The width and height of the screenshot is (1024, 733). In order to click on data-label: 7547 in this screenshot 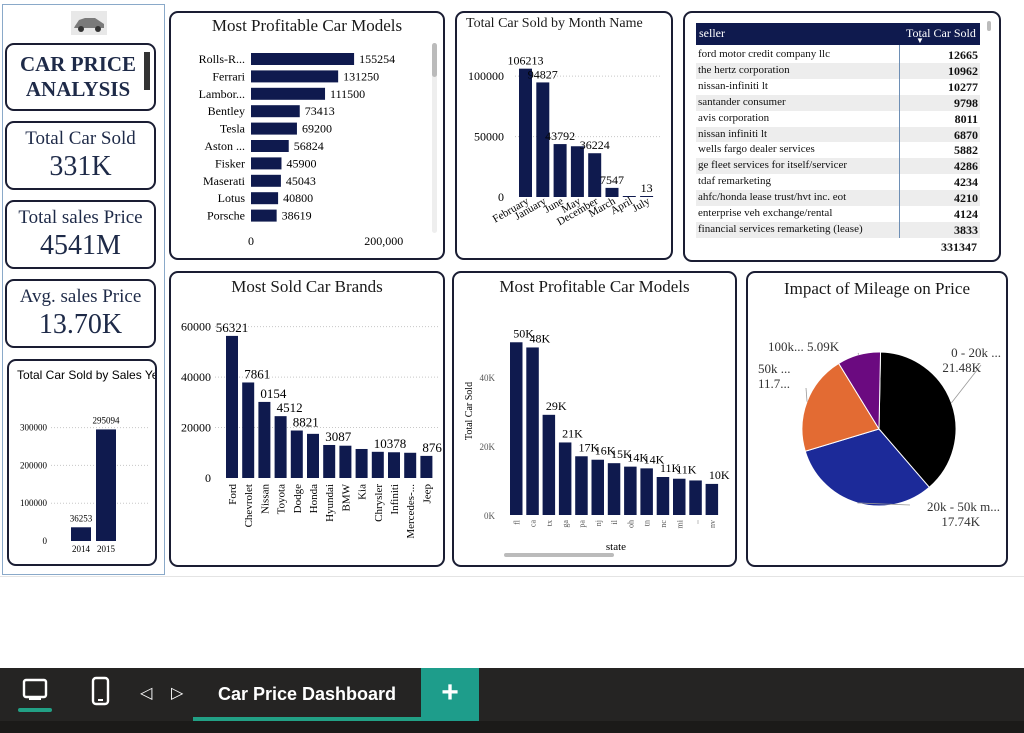, I will do `click(612, 180)`.